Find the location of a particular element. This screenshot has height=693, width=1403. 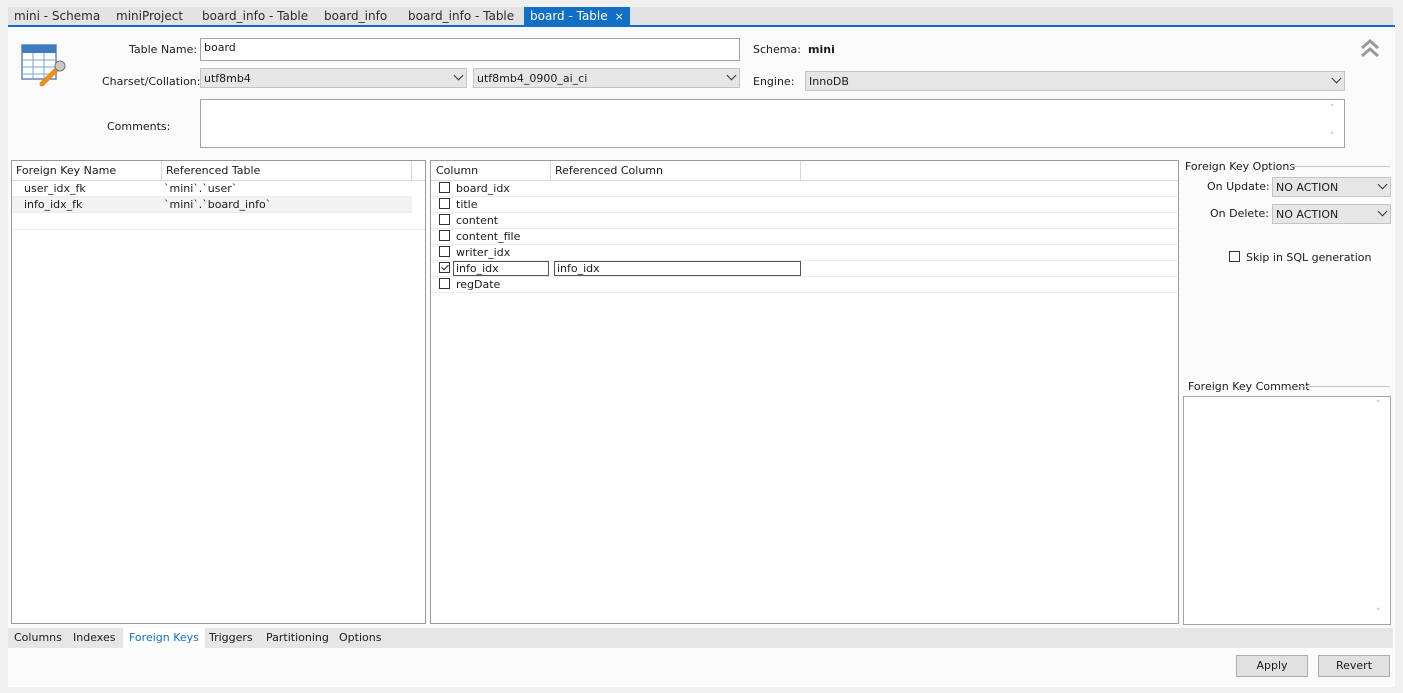

column-name: info_idx is located at coordinates (501, 268).